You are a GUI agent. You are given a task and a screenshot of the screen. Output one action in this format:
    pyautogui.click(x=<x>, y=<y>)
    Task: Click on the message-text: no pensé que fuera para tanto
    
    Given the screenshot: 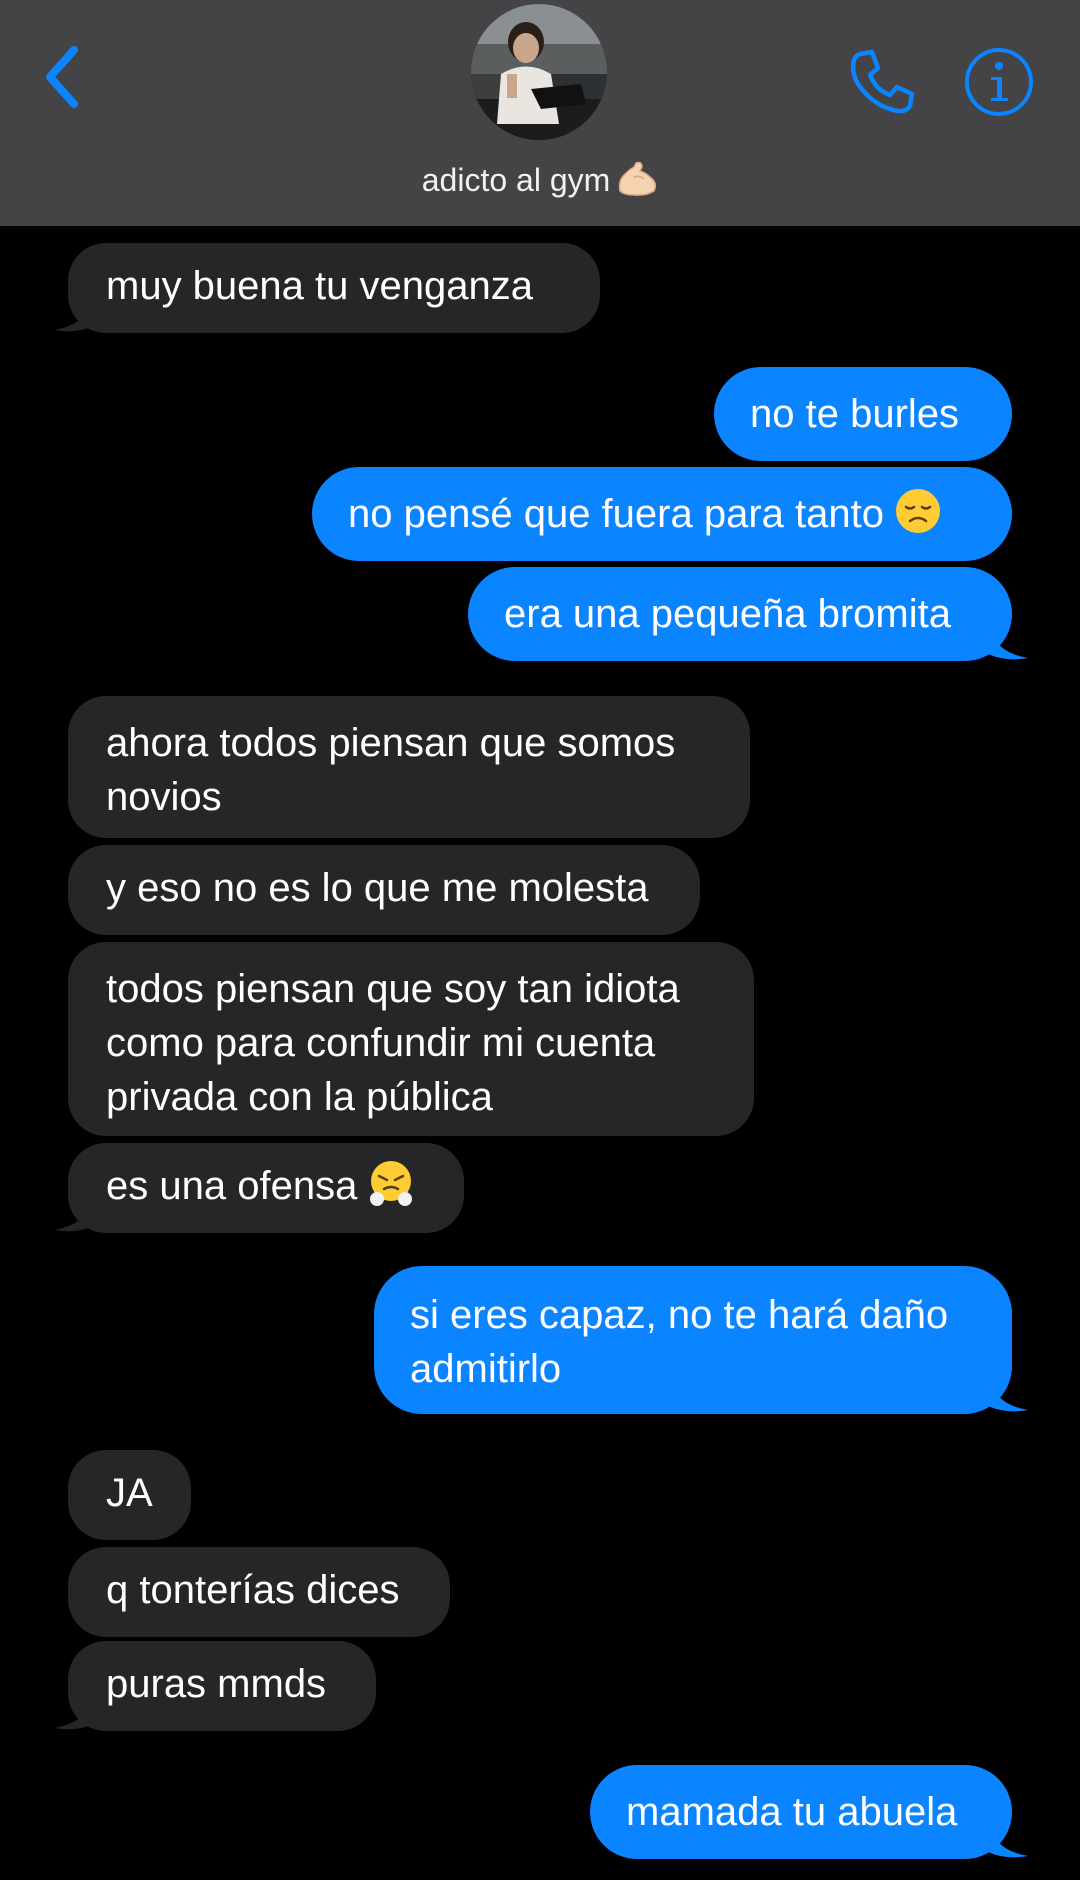 What is the action you would take?
    pyautogui.click(x=616, y=514)
    